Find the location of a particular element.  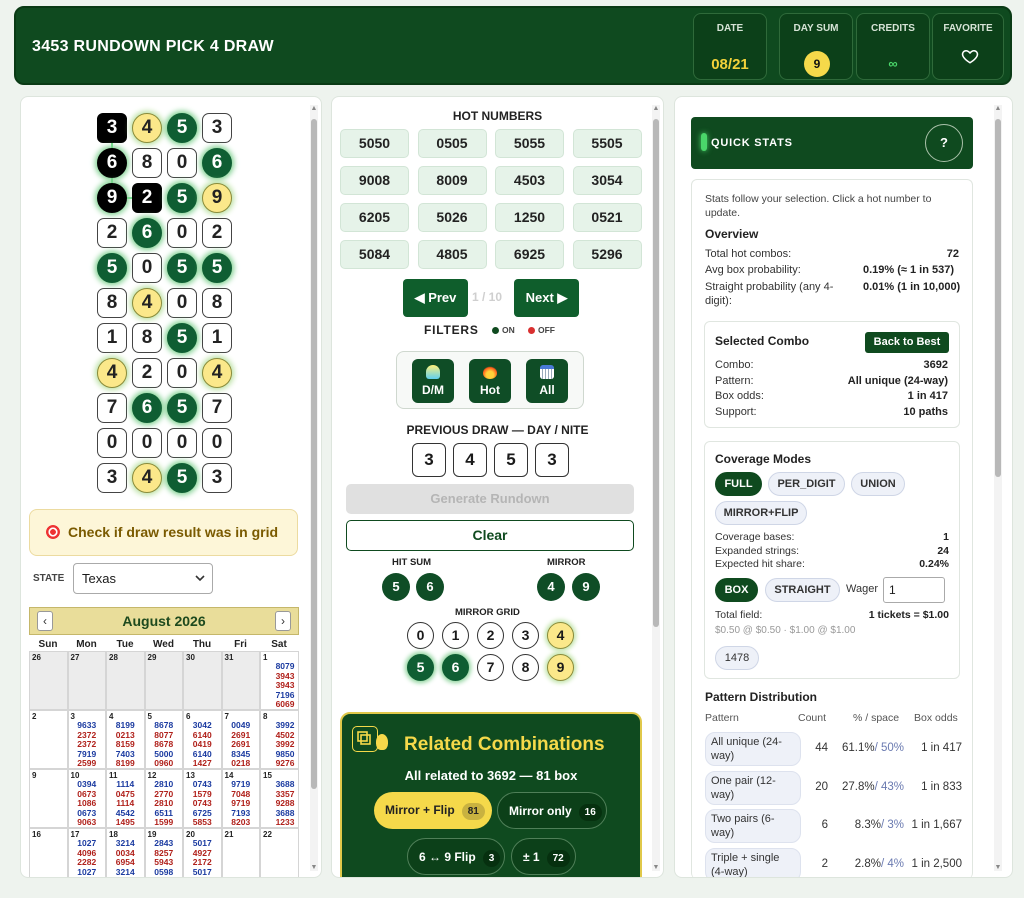

right-scrollbar: ▲ ▼ is located at coordinates (998, 488).